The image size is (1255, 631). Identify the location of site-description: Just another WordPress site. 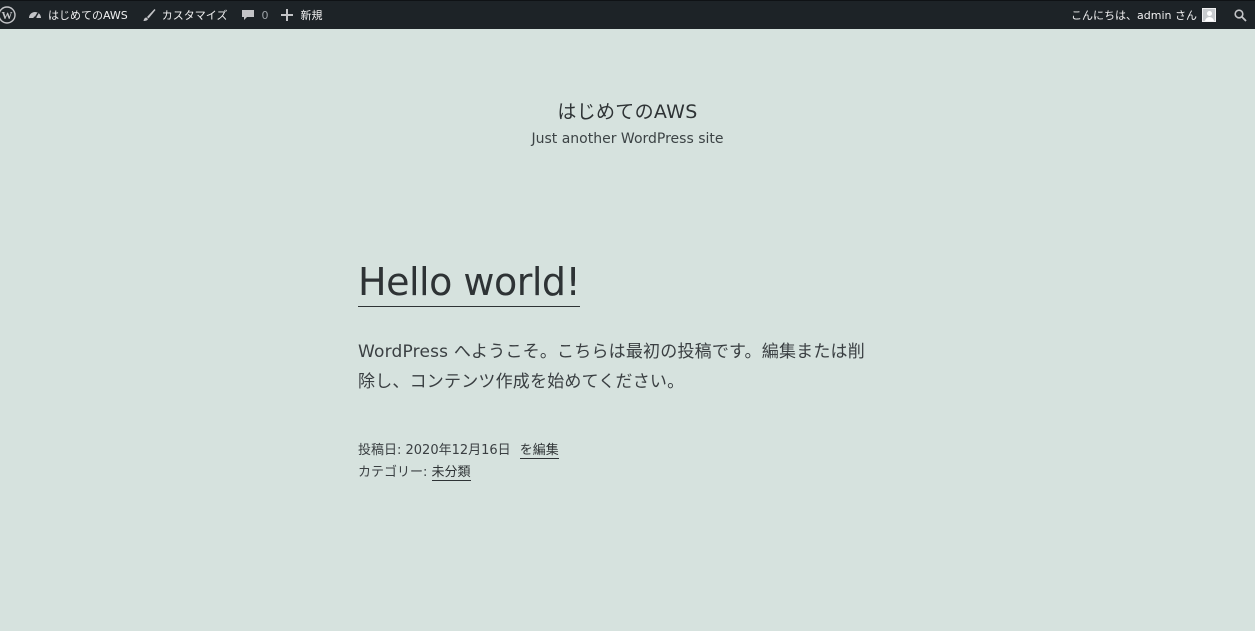
(627, 139).